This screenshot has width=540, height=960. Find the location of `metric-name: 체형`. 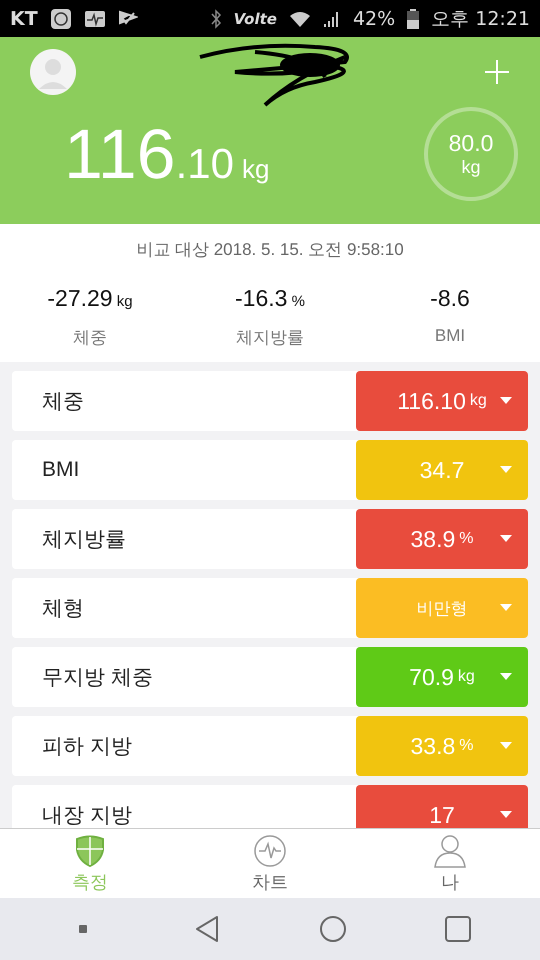

metric-name: 체형 is located at coordinates (63, 609).